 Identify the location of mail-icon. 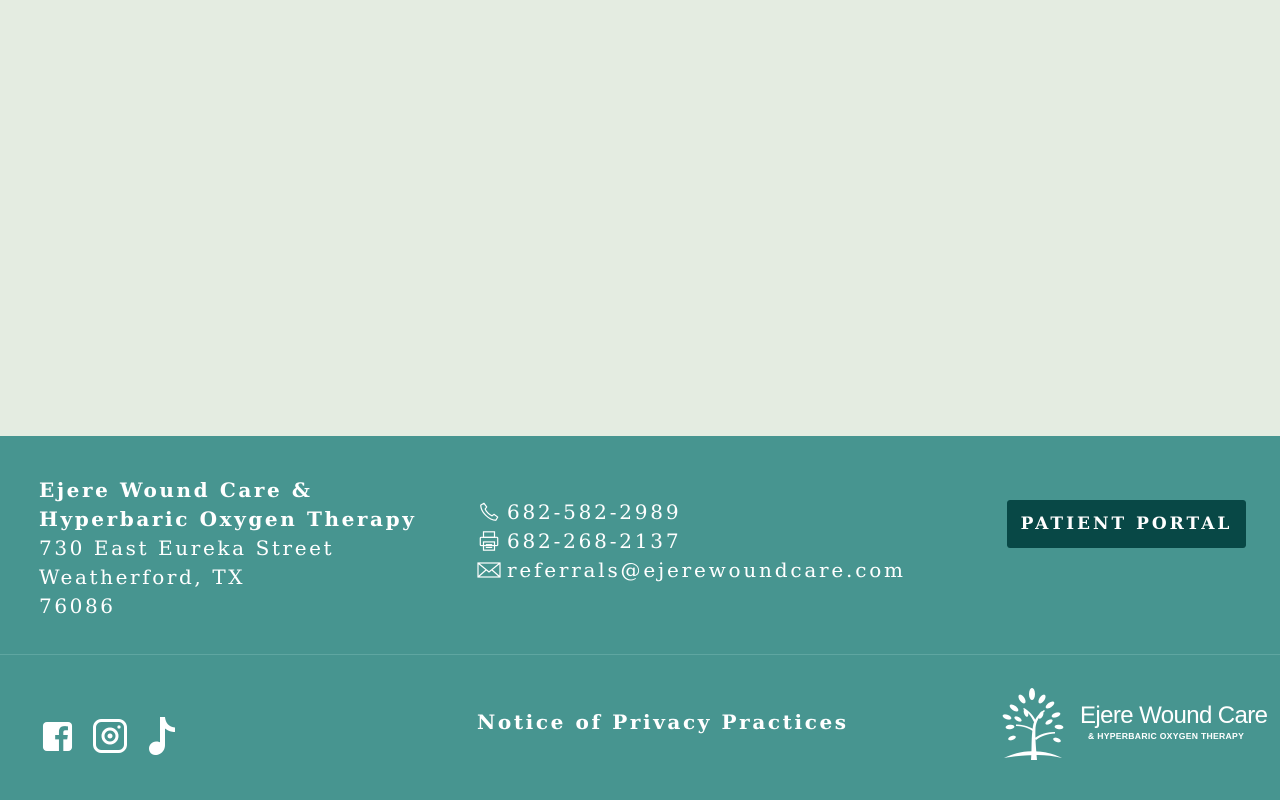
(489, 570).